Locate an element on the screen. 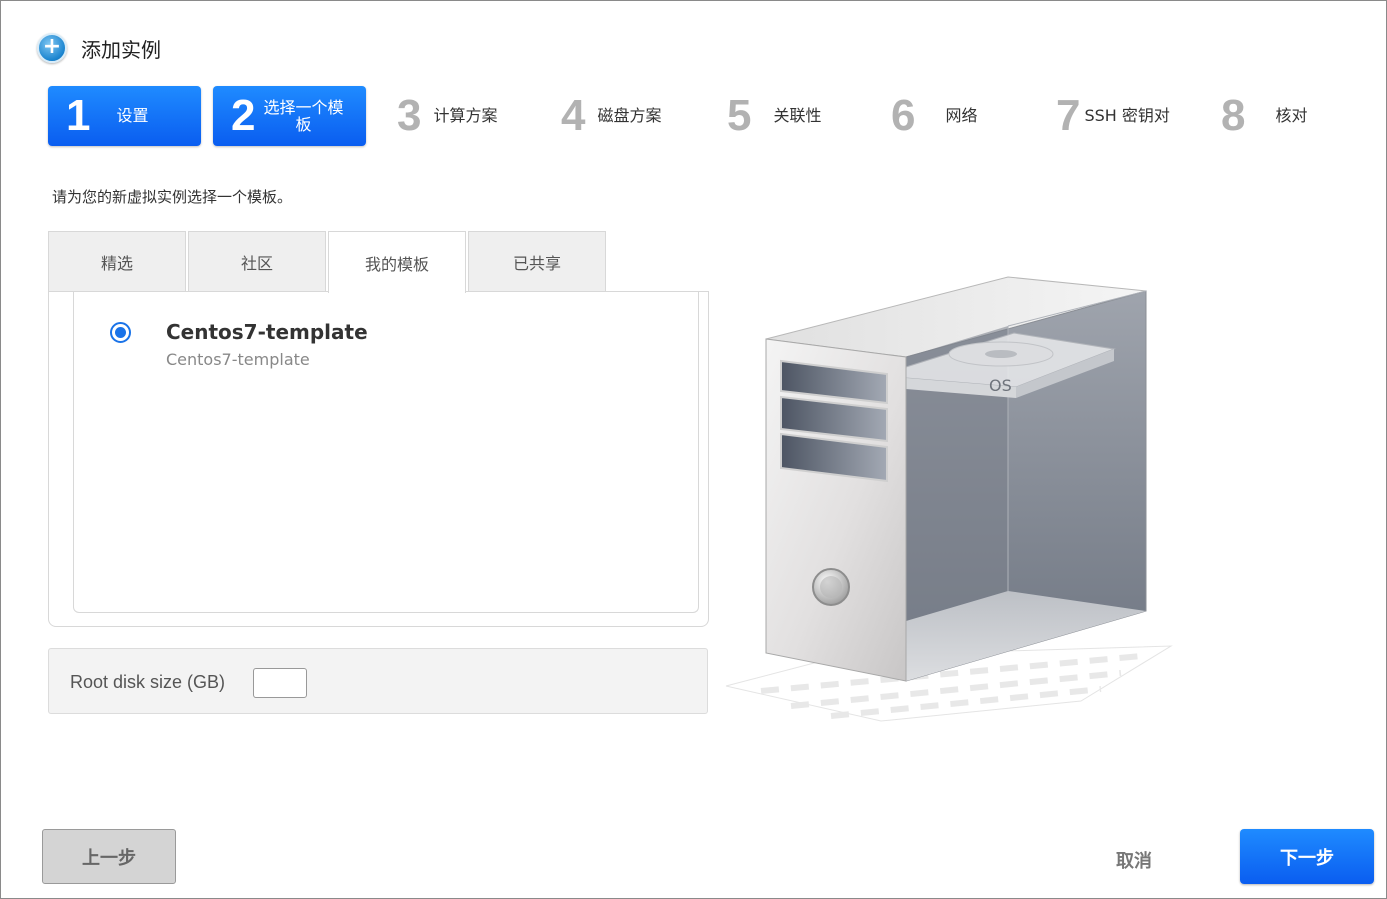  step-network: 6 网络 is located at coordinates (934, 116).